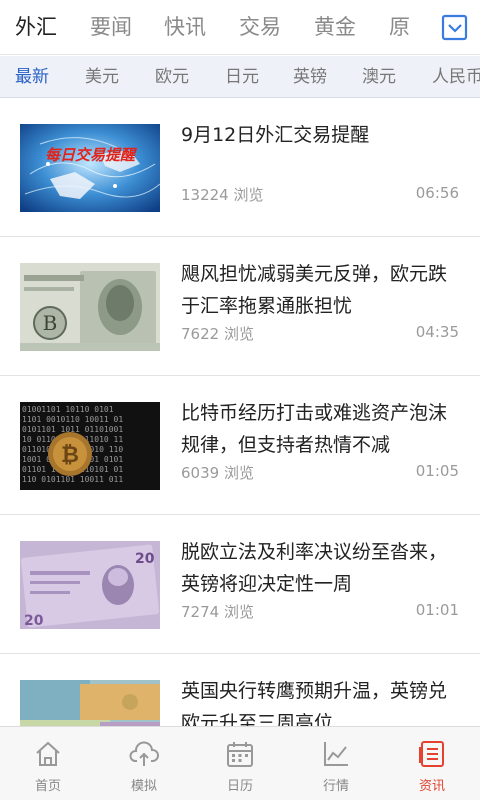 This screenshot has width=480, height=800. I want to click on tab-headlines: 要闻, so click(111, 27).